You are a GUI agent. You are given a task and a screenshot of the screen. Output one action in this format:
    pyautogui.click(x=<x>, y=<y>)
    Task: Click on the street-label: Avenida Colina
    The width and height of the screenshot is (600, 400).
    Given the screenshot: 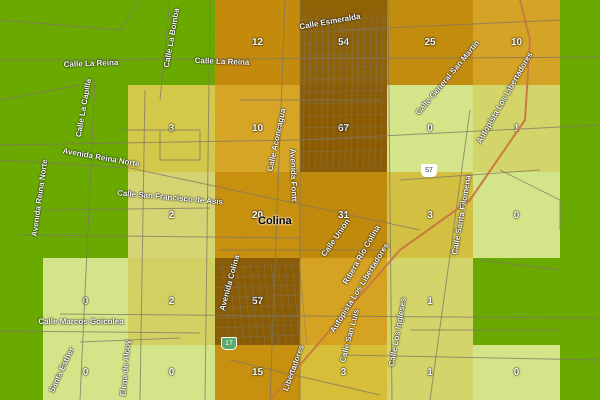 What is the action you would take?
    pyautogui.click(x=230, y=283)
    